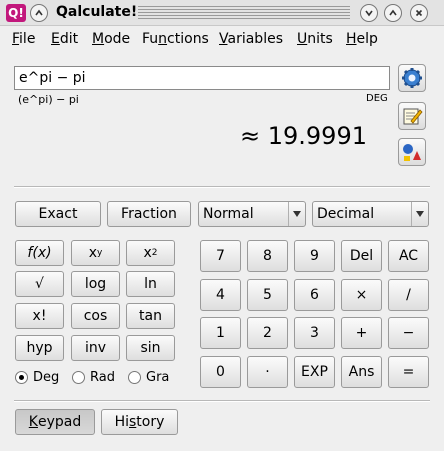  I want to click on number-base-value: Decimal, so click(346, 214).